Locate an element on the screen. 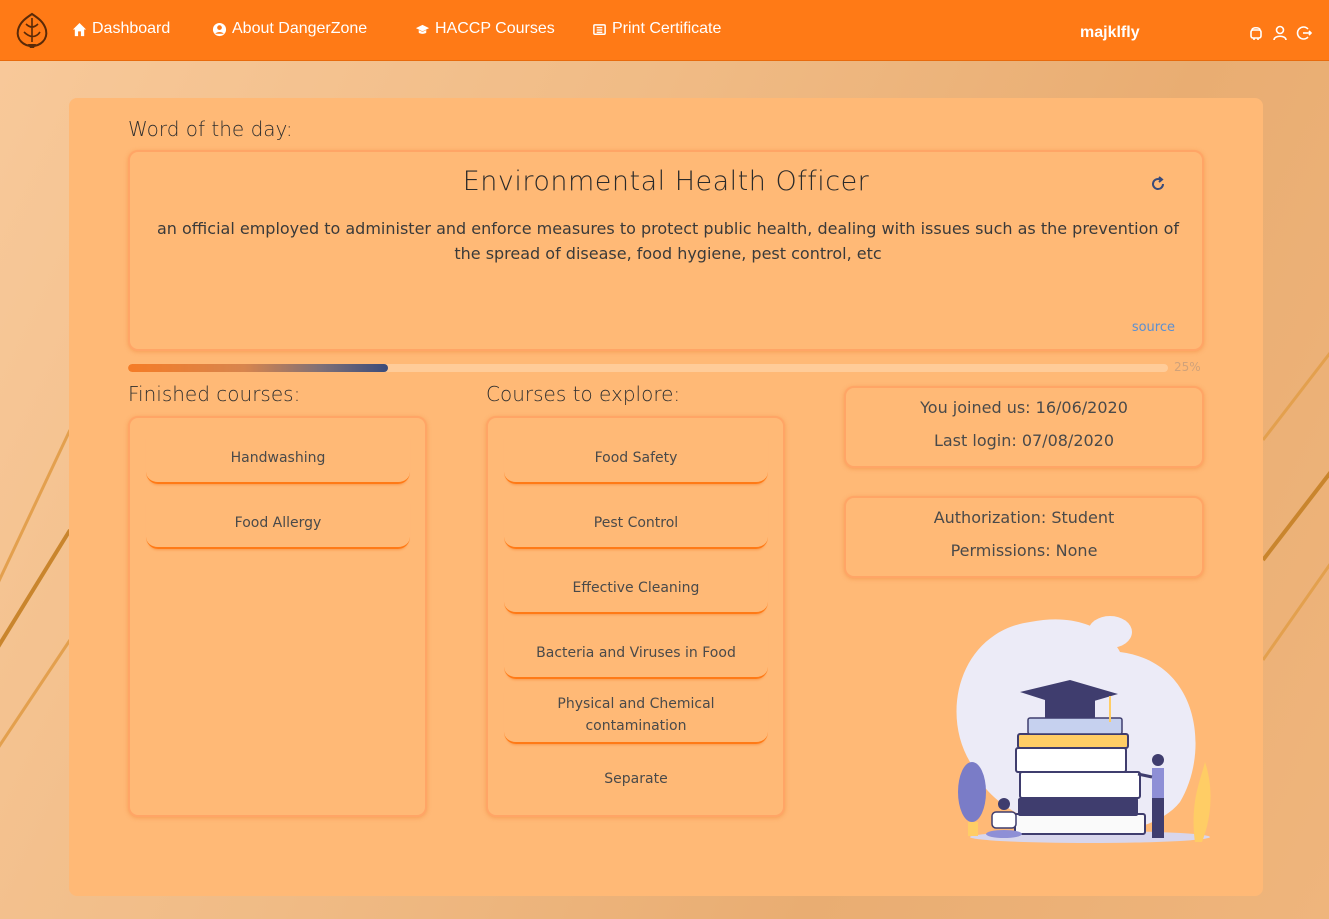  source-link: source is located at coordinates (1153, 327).